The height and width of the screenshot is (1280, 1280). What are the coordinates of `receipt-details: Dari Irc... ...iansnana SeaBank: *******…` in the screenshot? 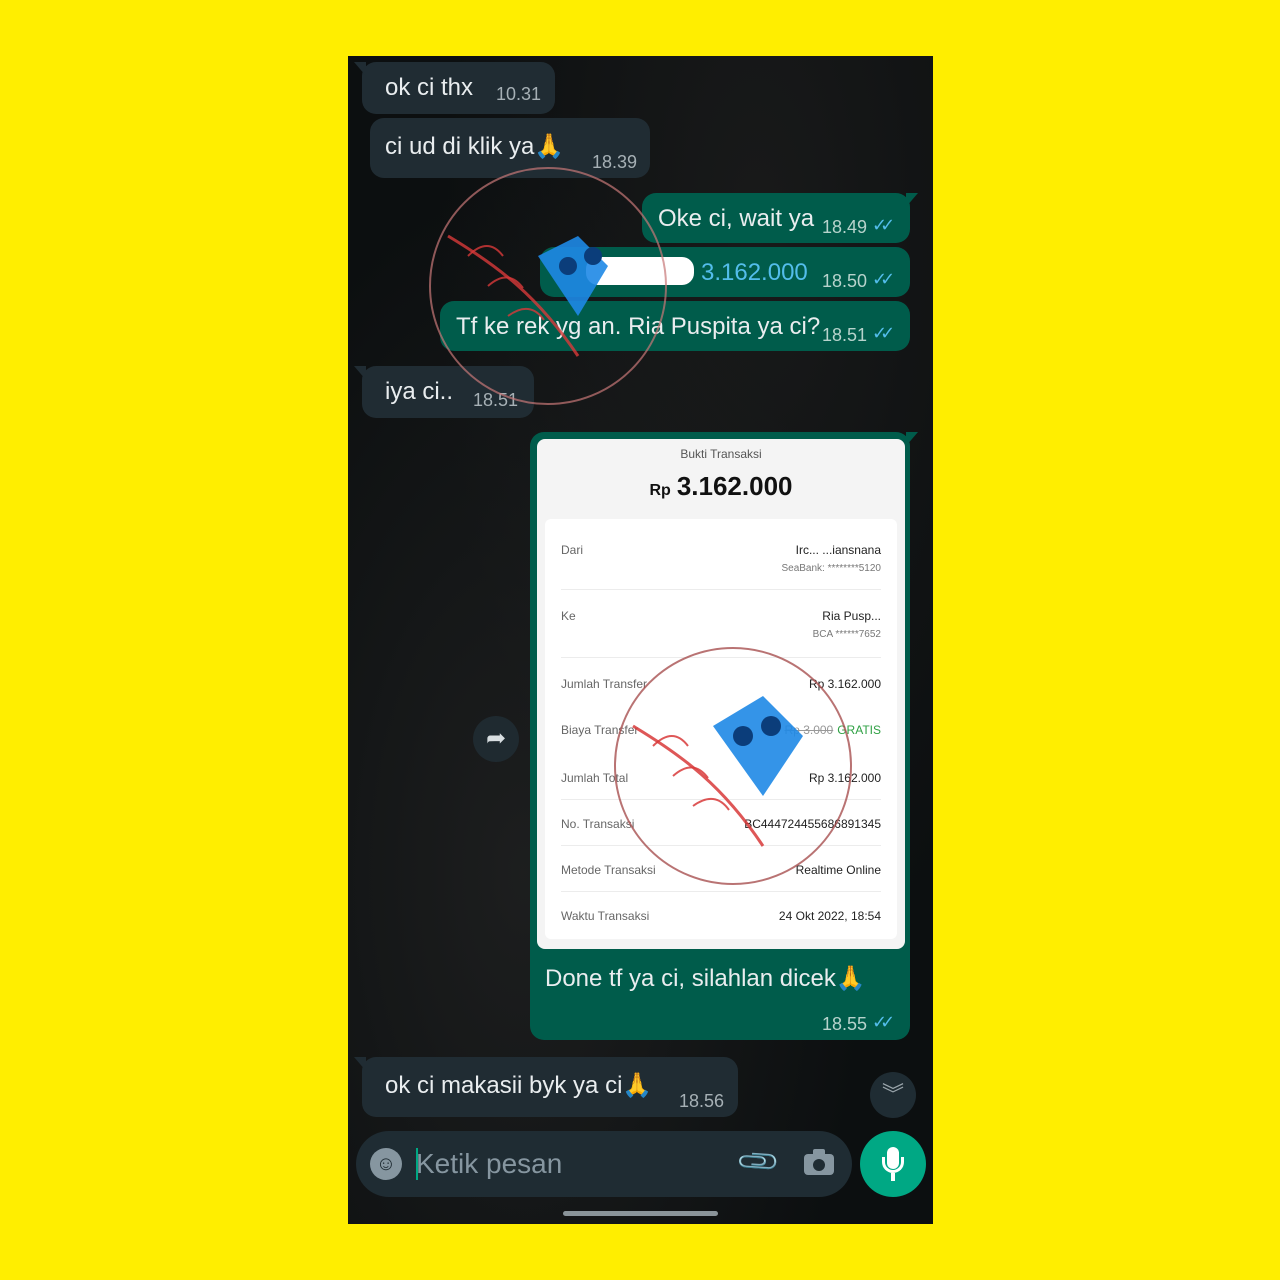 It's located at (721, 729).